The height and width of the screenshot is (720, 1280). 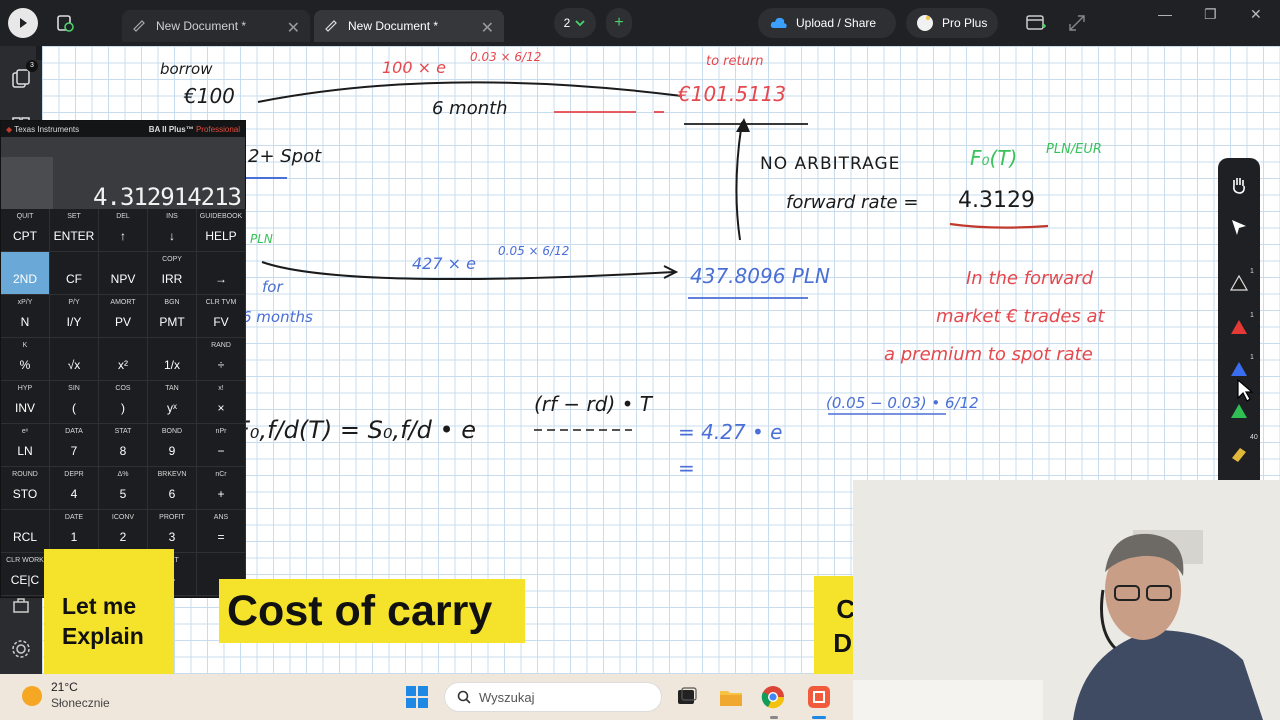 What do you see at coordinates (25, 388) in the screenshot?
I see `calc-key-secondary: HYP` at bounding box center [25, 388].